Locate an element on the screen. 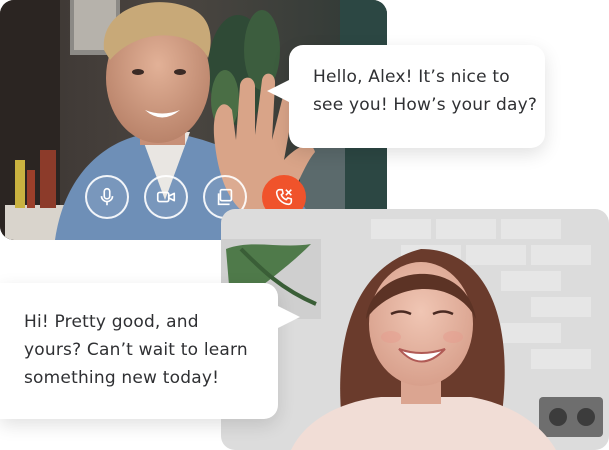 The width and height of the screenshot is (609, 450). copy-windows-icon is located at coordinates (225, 197).